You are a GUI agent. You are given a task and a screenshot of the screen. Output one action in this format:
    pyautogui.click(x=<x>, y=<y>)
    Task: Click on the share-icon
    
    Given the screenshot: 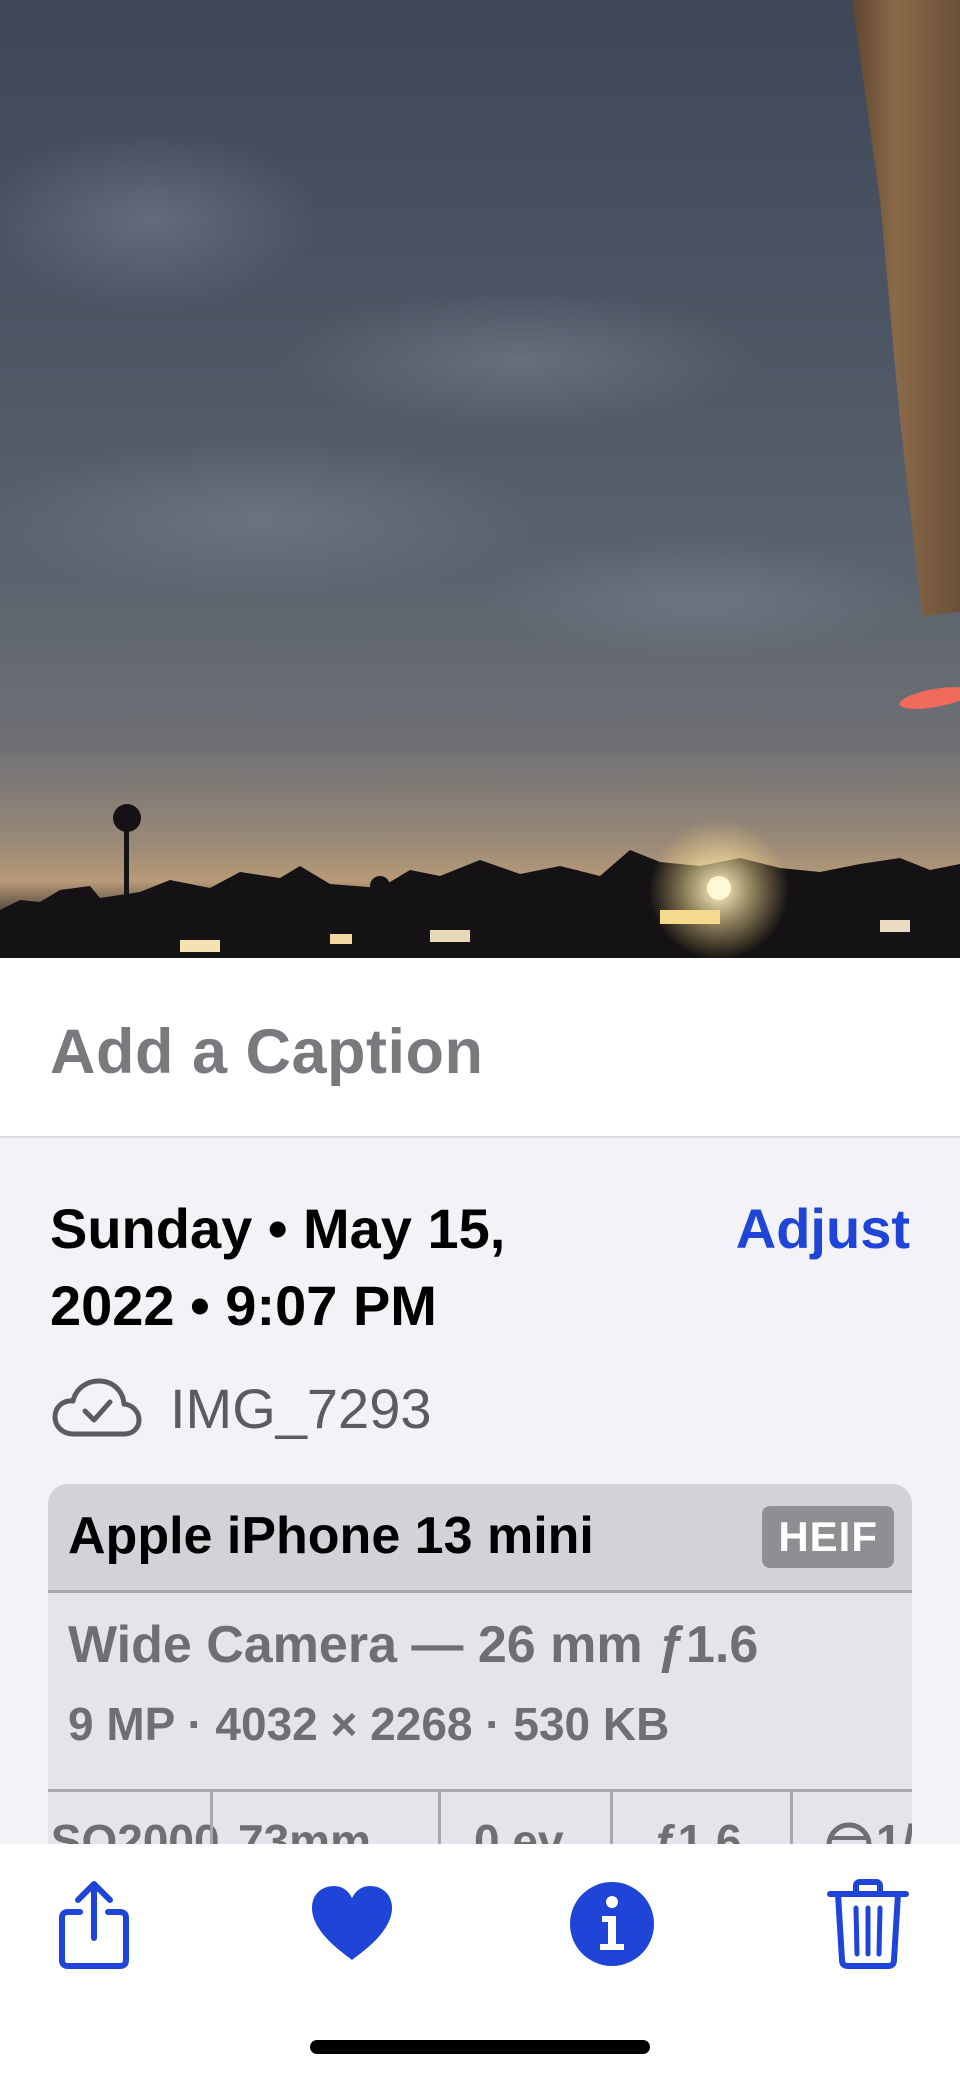 What is the action you would take?
    pyautogui.click(x=94, y=1925)
    